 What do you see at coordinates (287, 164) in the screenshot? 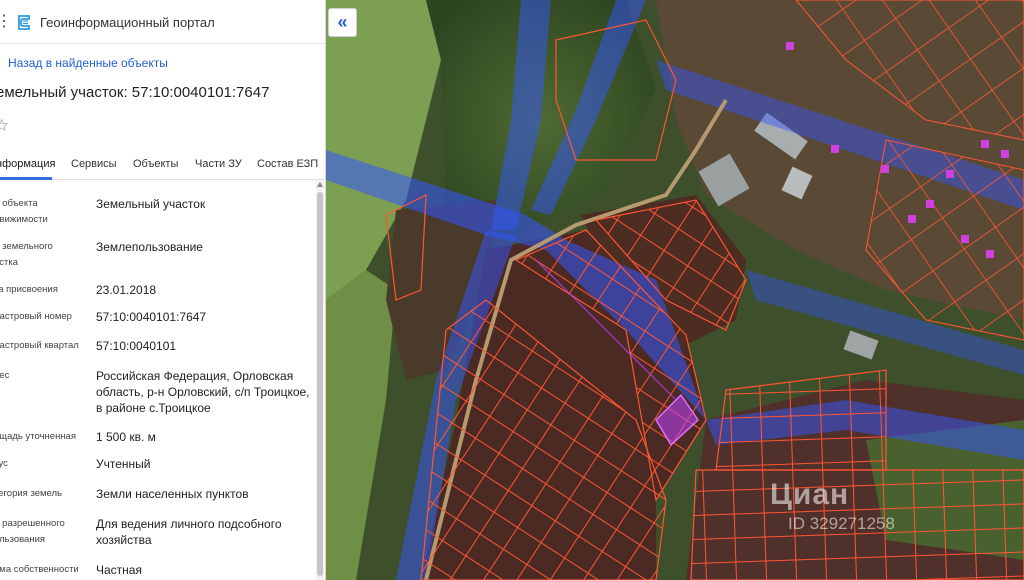
I see `tab-ezp-composition: Состав ЕЗП` at bounding box center [287, 164].